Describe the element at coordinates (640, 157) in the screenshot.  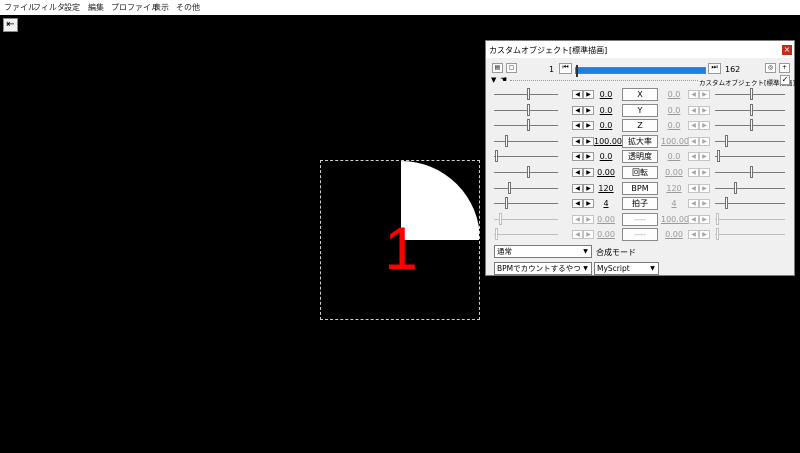
I see `param-name-button: 透明度` at that location.